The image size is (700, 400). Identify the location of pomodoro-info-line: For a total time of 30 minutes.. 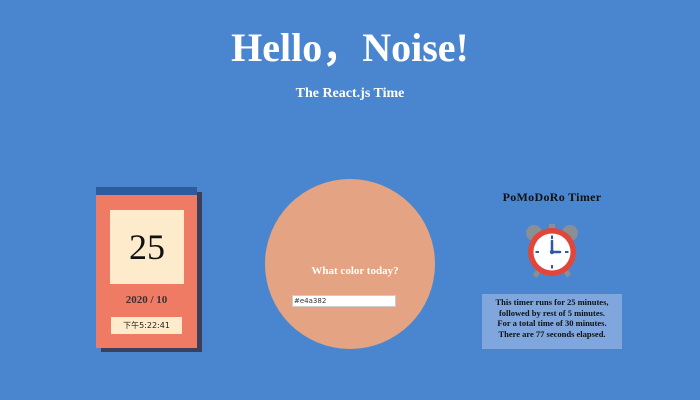
(552, 323).